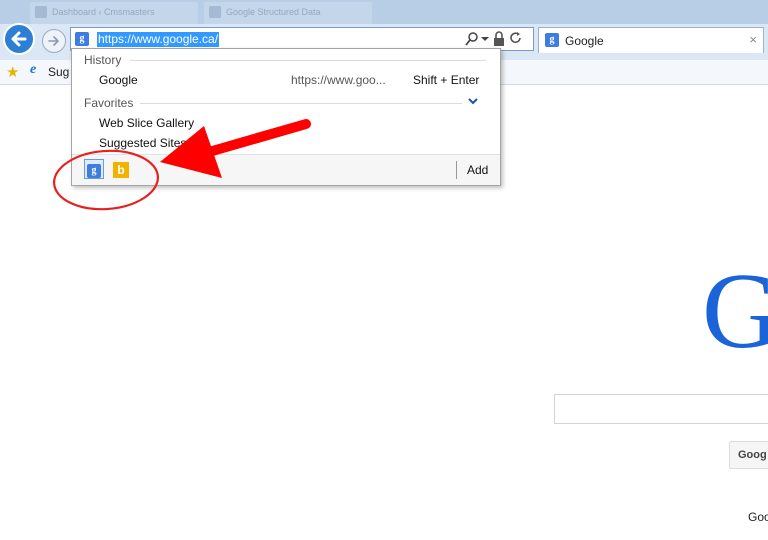  I want to click on url-text: https://www.google.ca/, so click(158, 39).